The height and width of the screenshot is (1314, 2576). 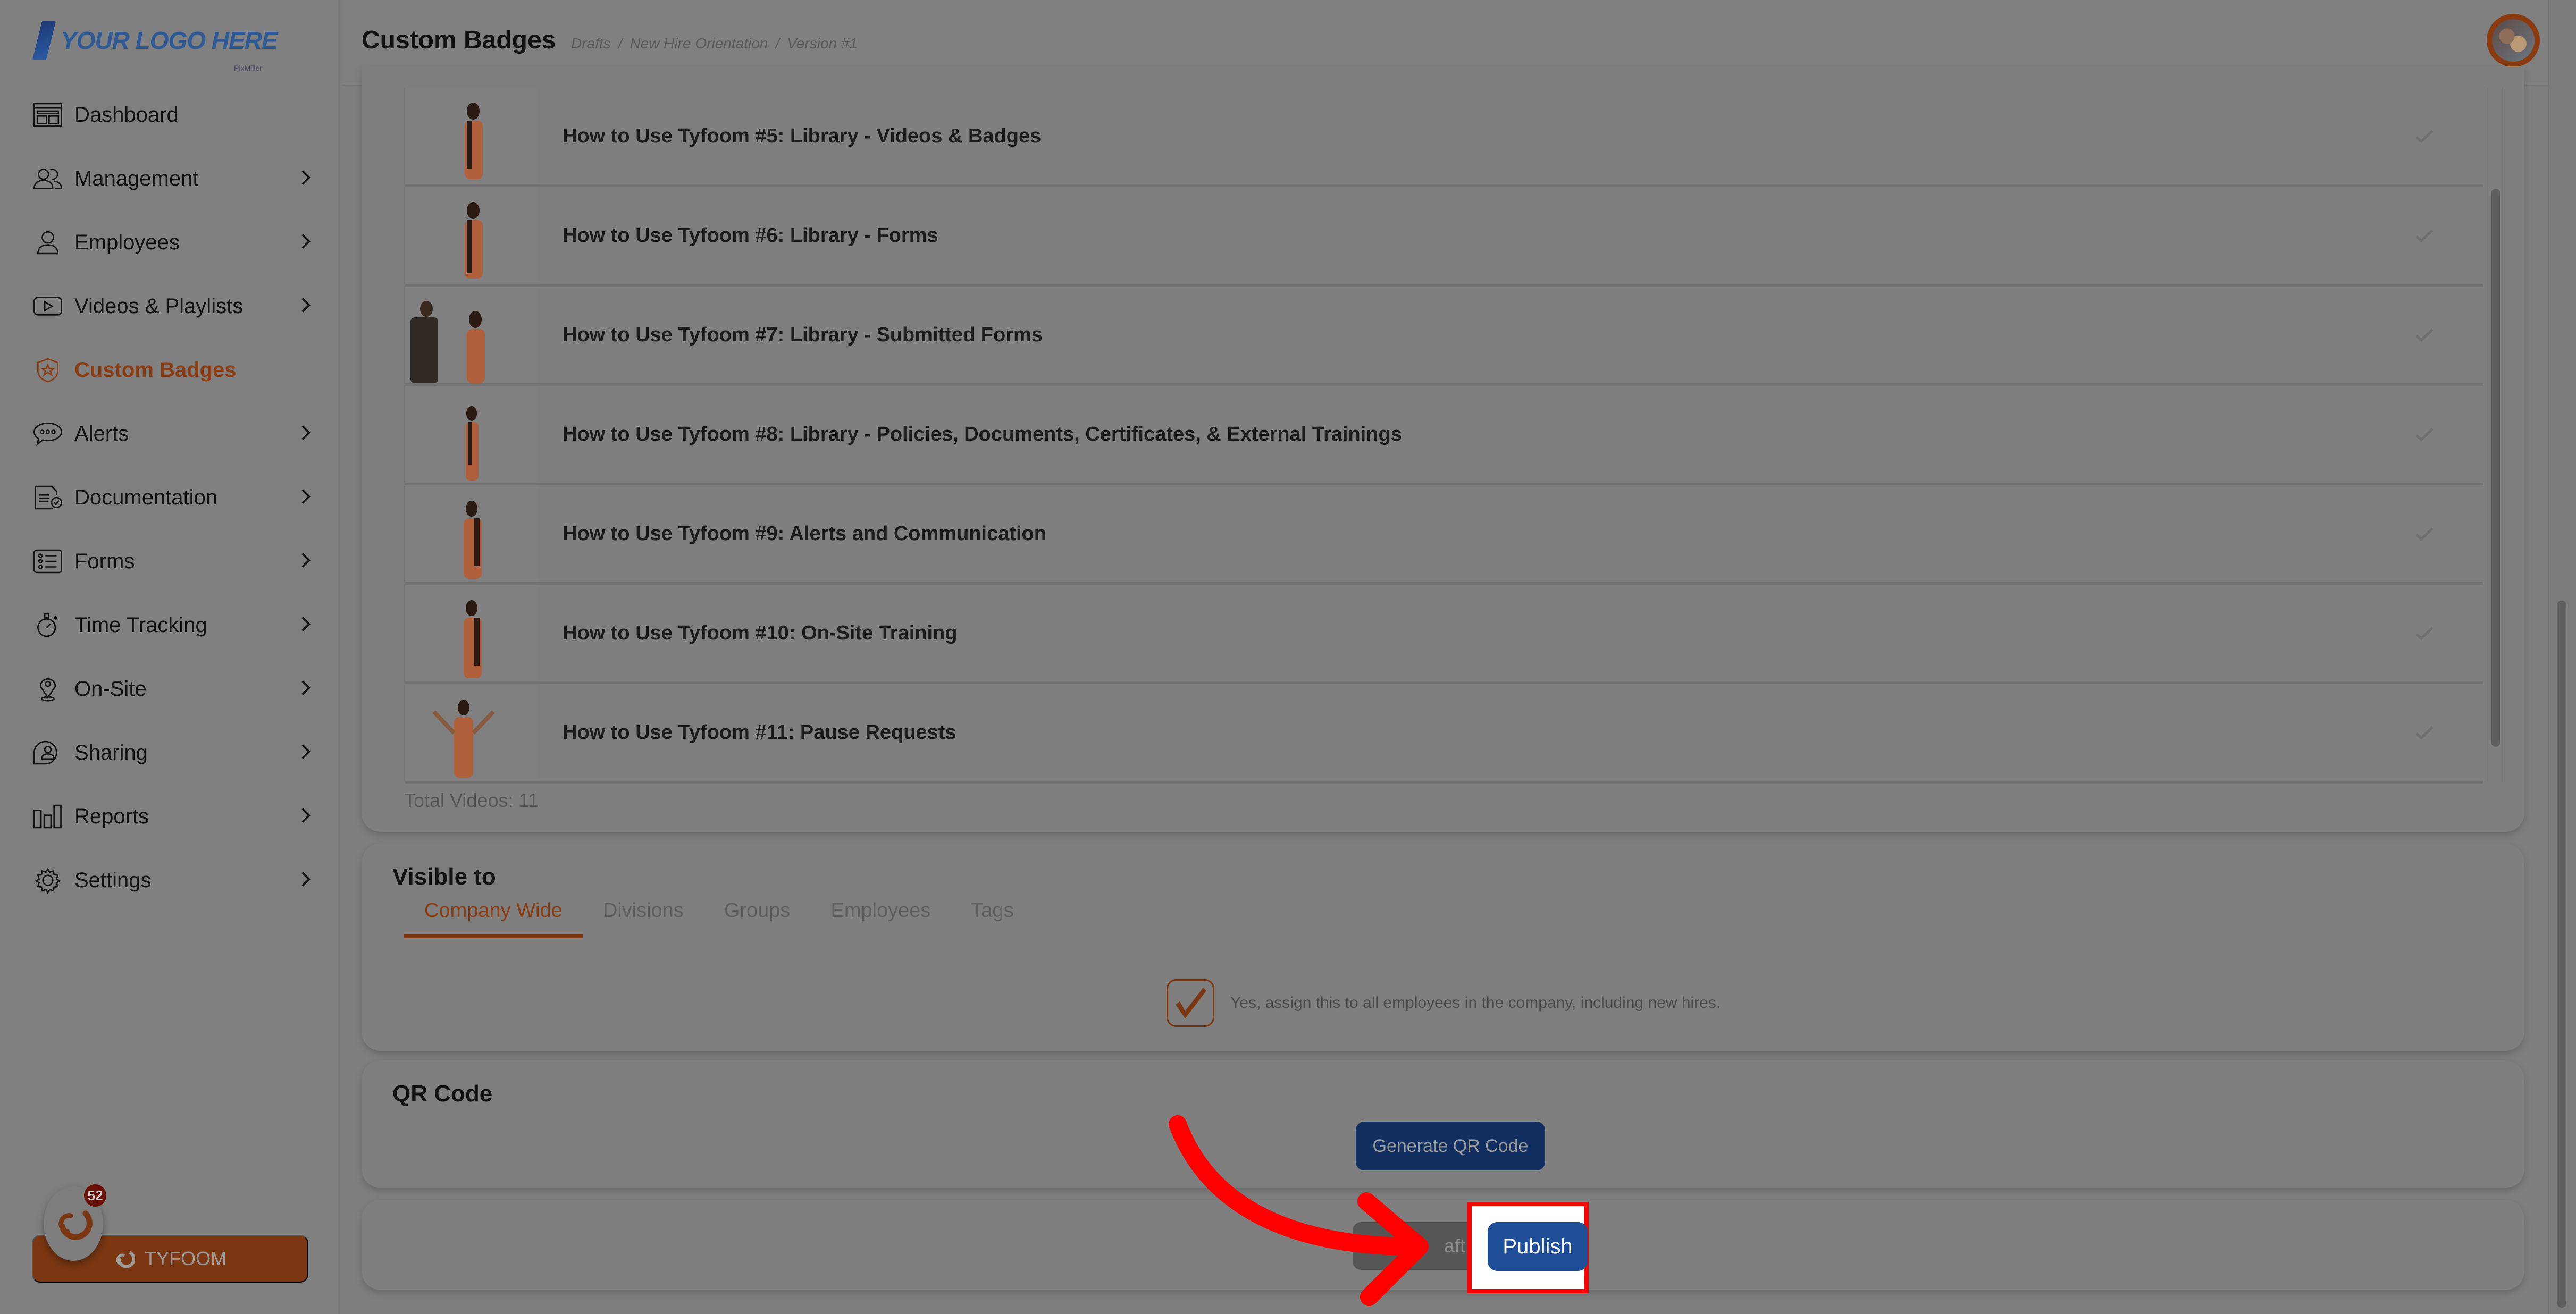 What do you see at coordinates (757, 918) in the screenshot?
I see `tab-groups: Groups` at bounding box center [757, 918].